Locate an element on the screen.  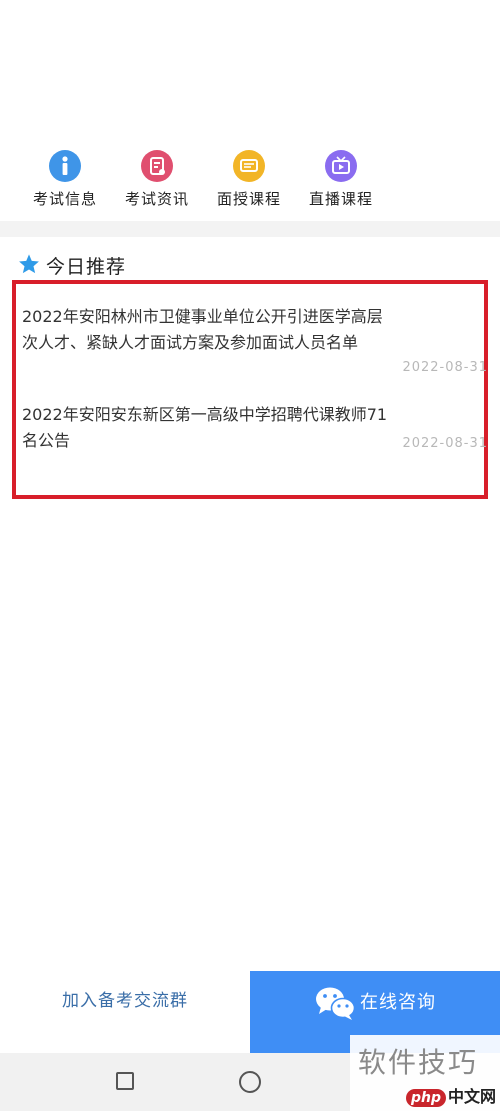
quick-nav-label: 直播课程 is located at coordinates (340, 199).